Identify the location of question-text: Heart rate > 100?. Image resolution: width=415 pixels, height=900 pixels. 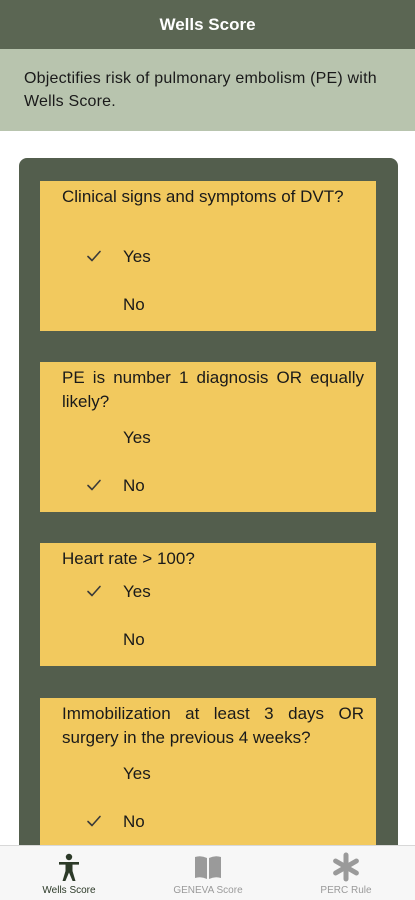
(128, 558).